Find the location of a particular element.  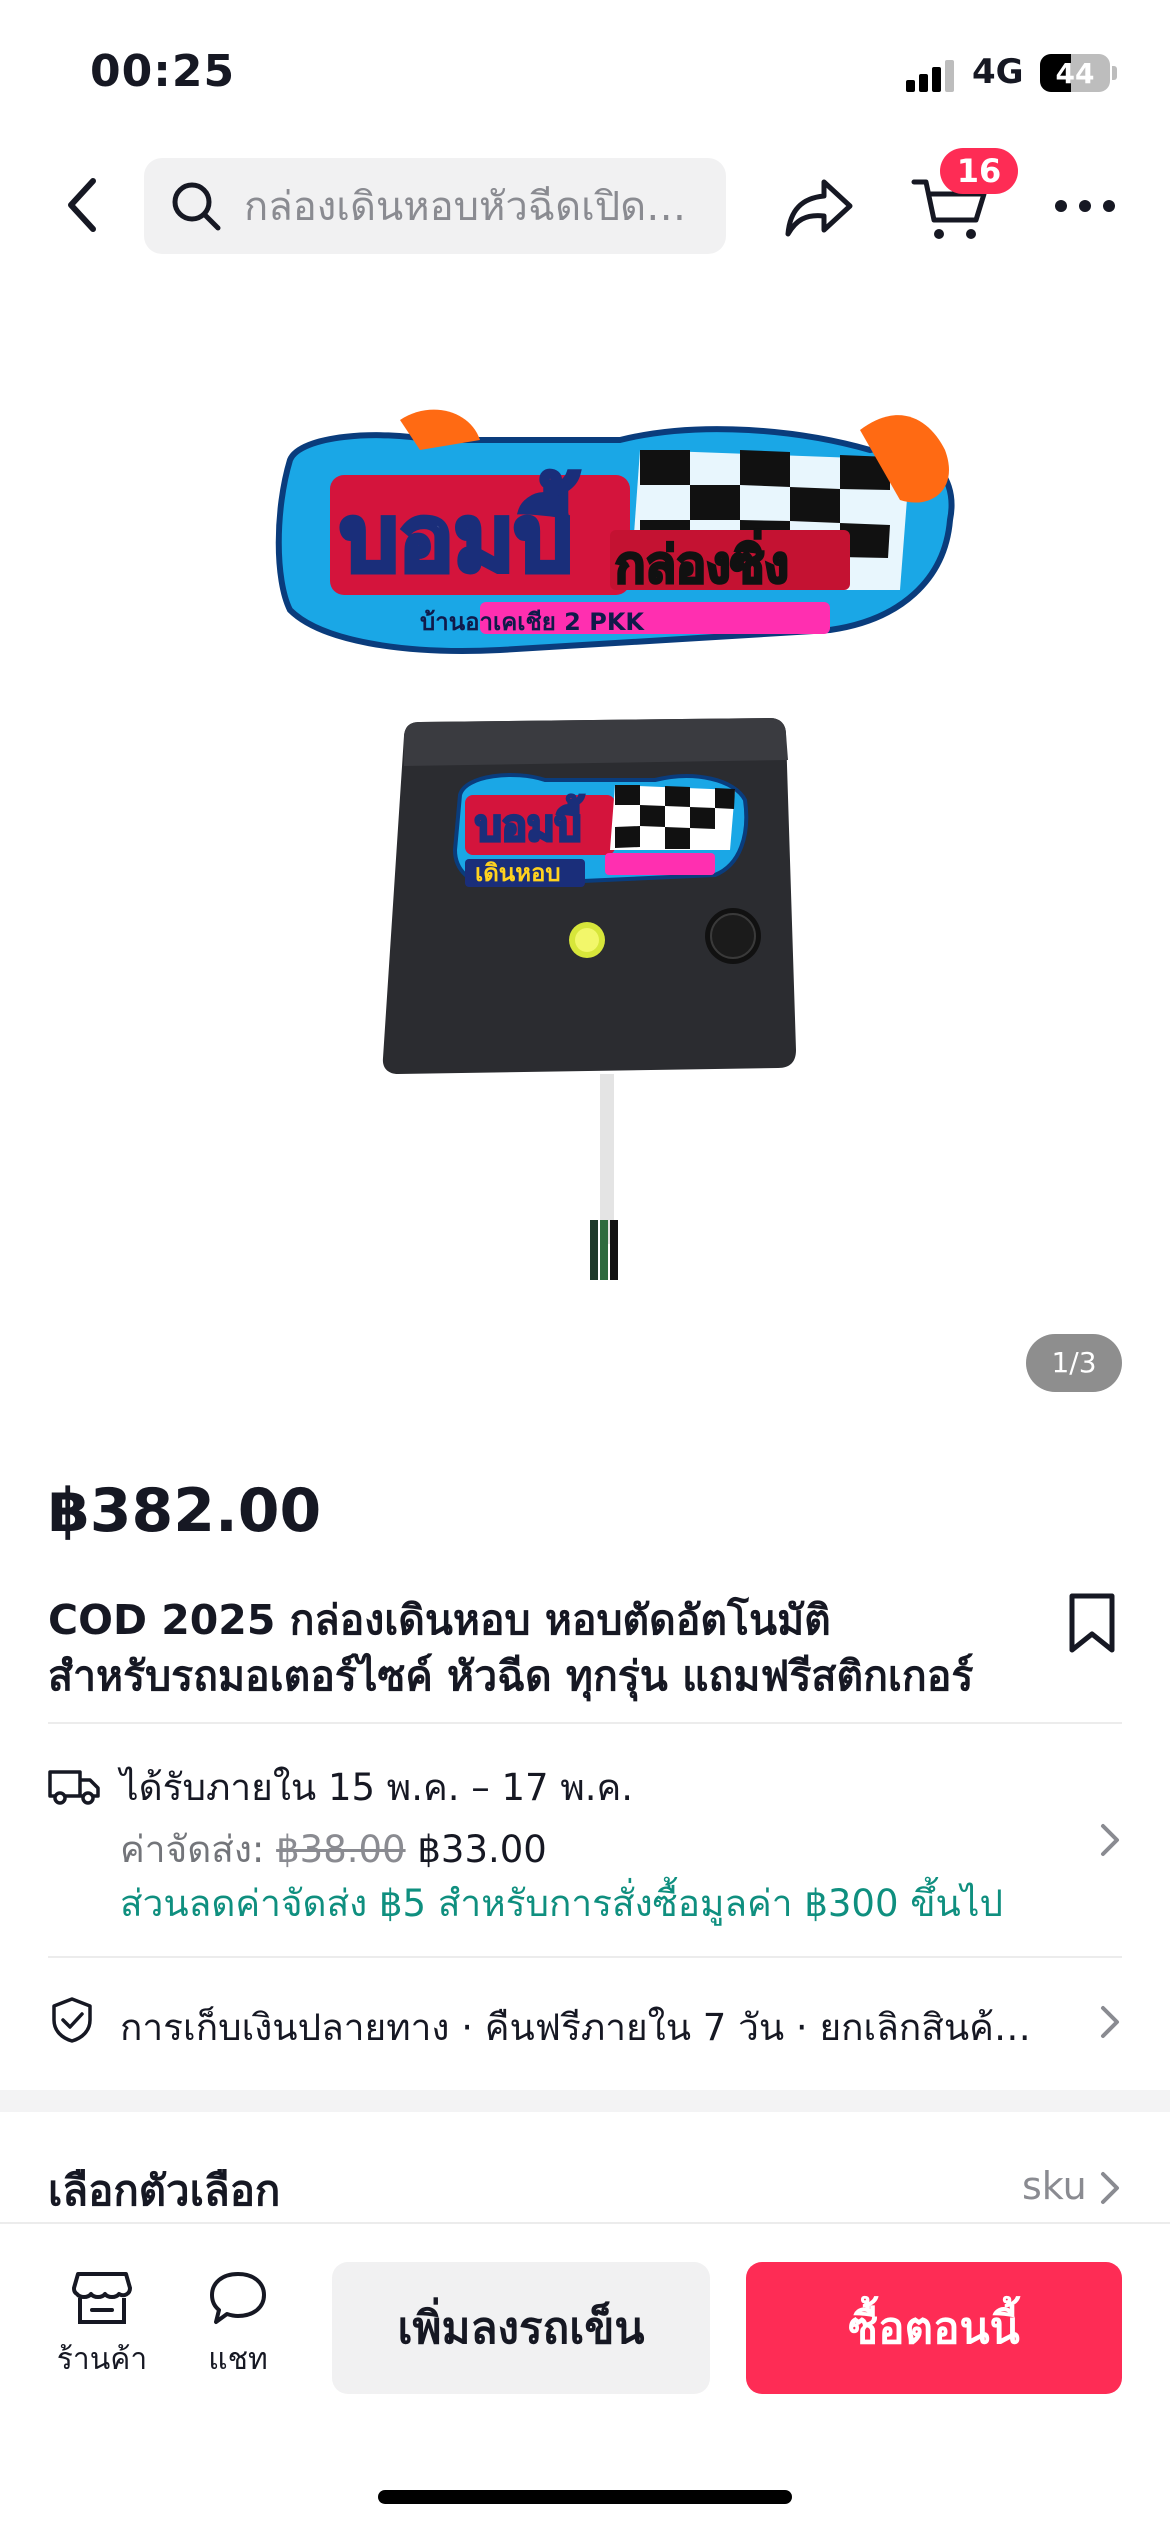

chevron-left-icon is located at coordinates (82, 205).